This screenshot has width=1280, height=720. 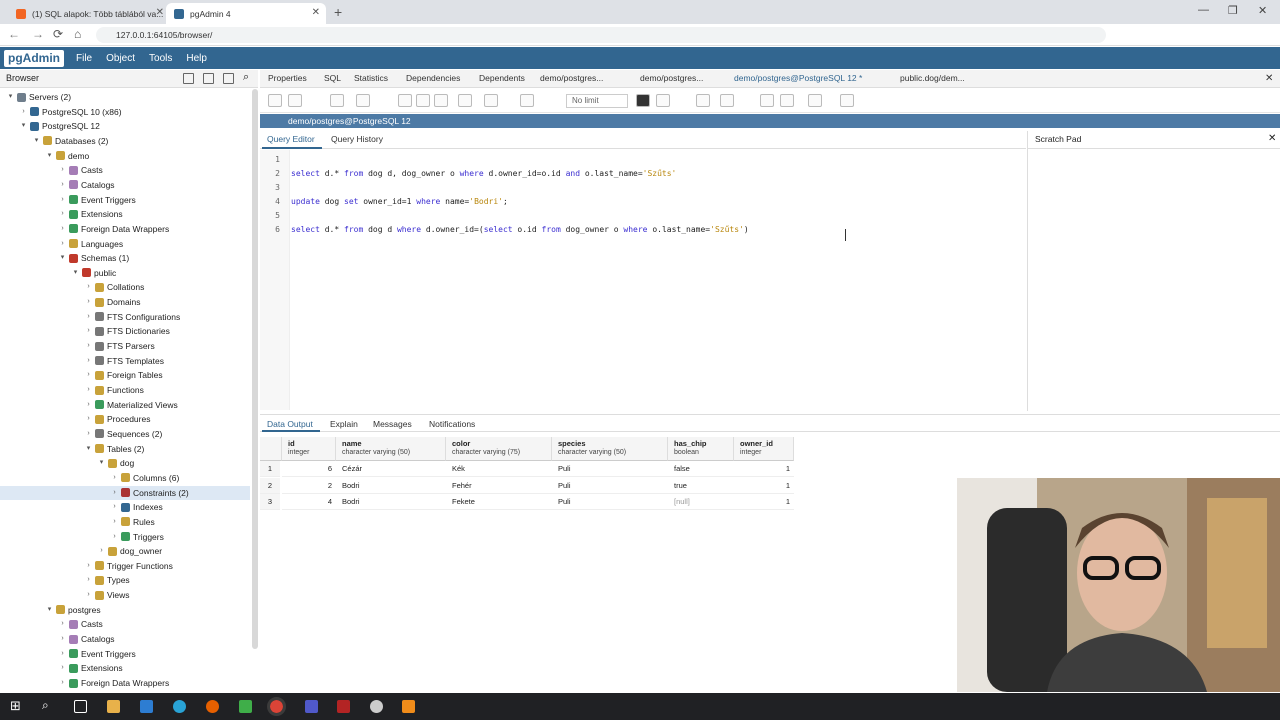 What do you see at coordinates (610, 486) in the screenshot?
I see `grid-cell: Puli` at bounding box center [610, 486].